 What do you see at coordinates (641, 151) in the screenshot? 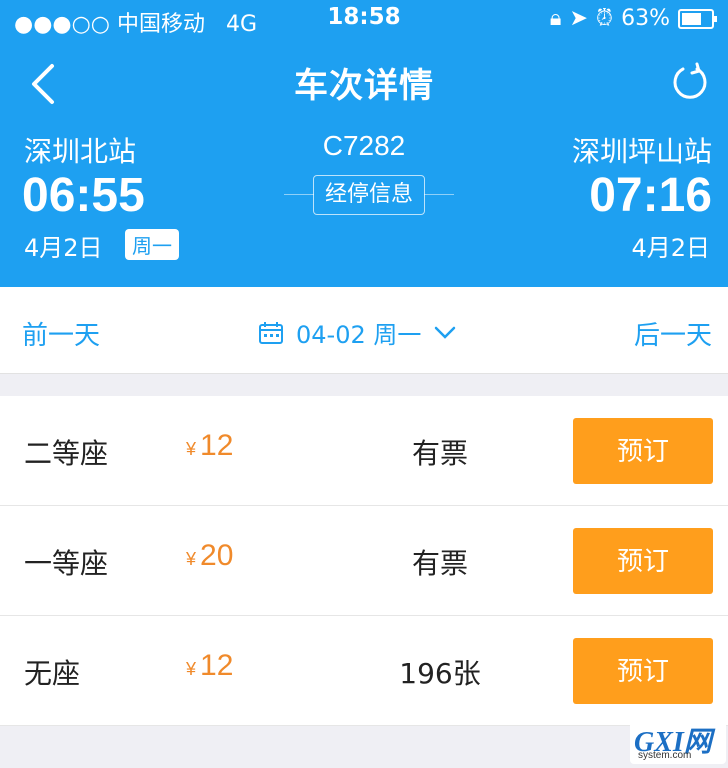
I see `arrival-station: 深圳坪山站` at bounding box center [641, 151].